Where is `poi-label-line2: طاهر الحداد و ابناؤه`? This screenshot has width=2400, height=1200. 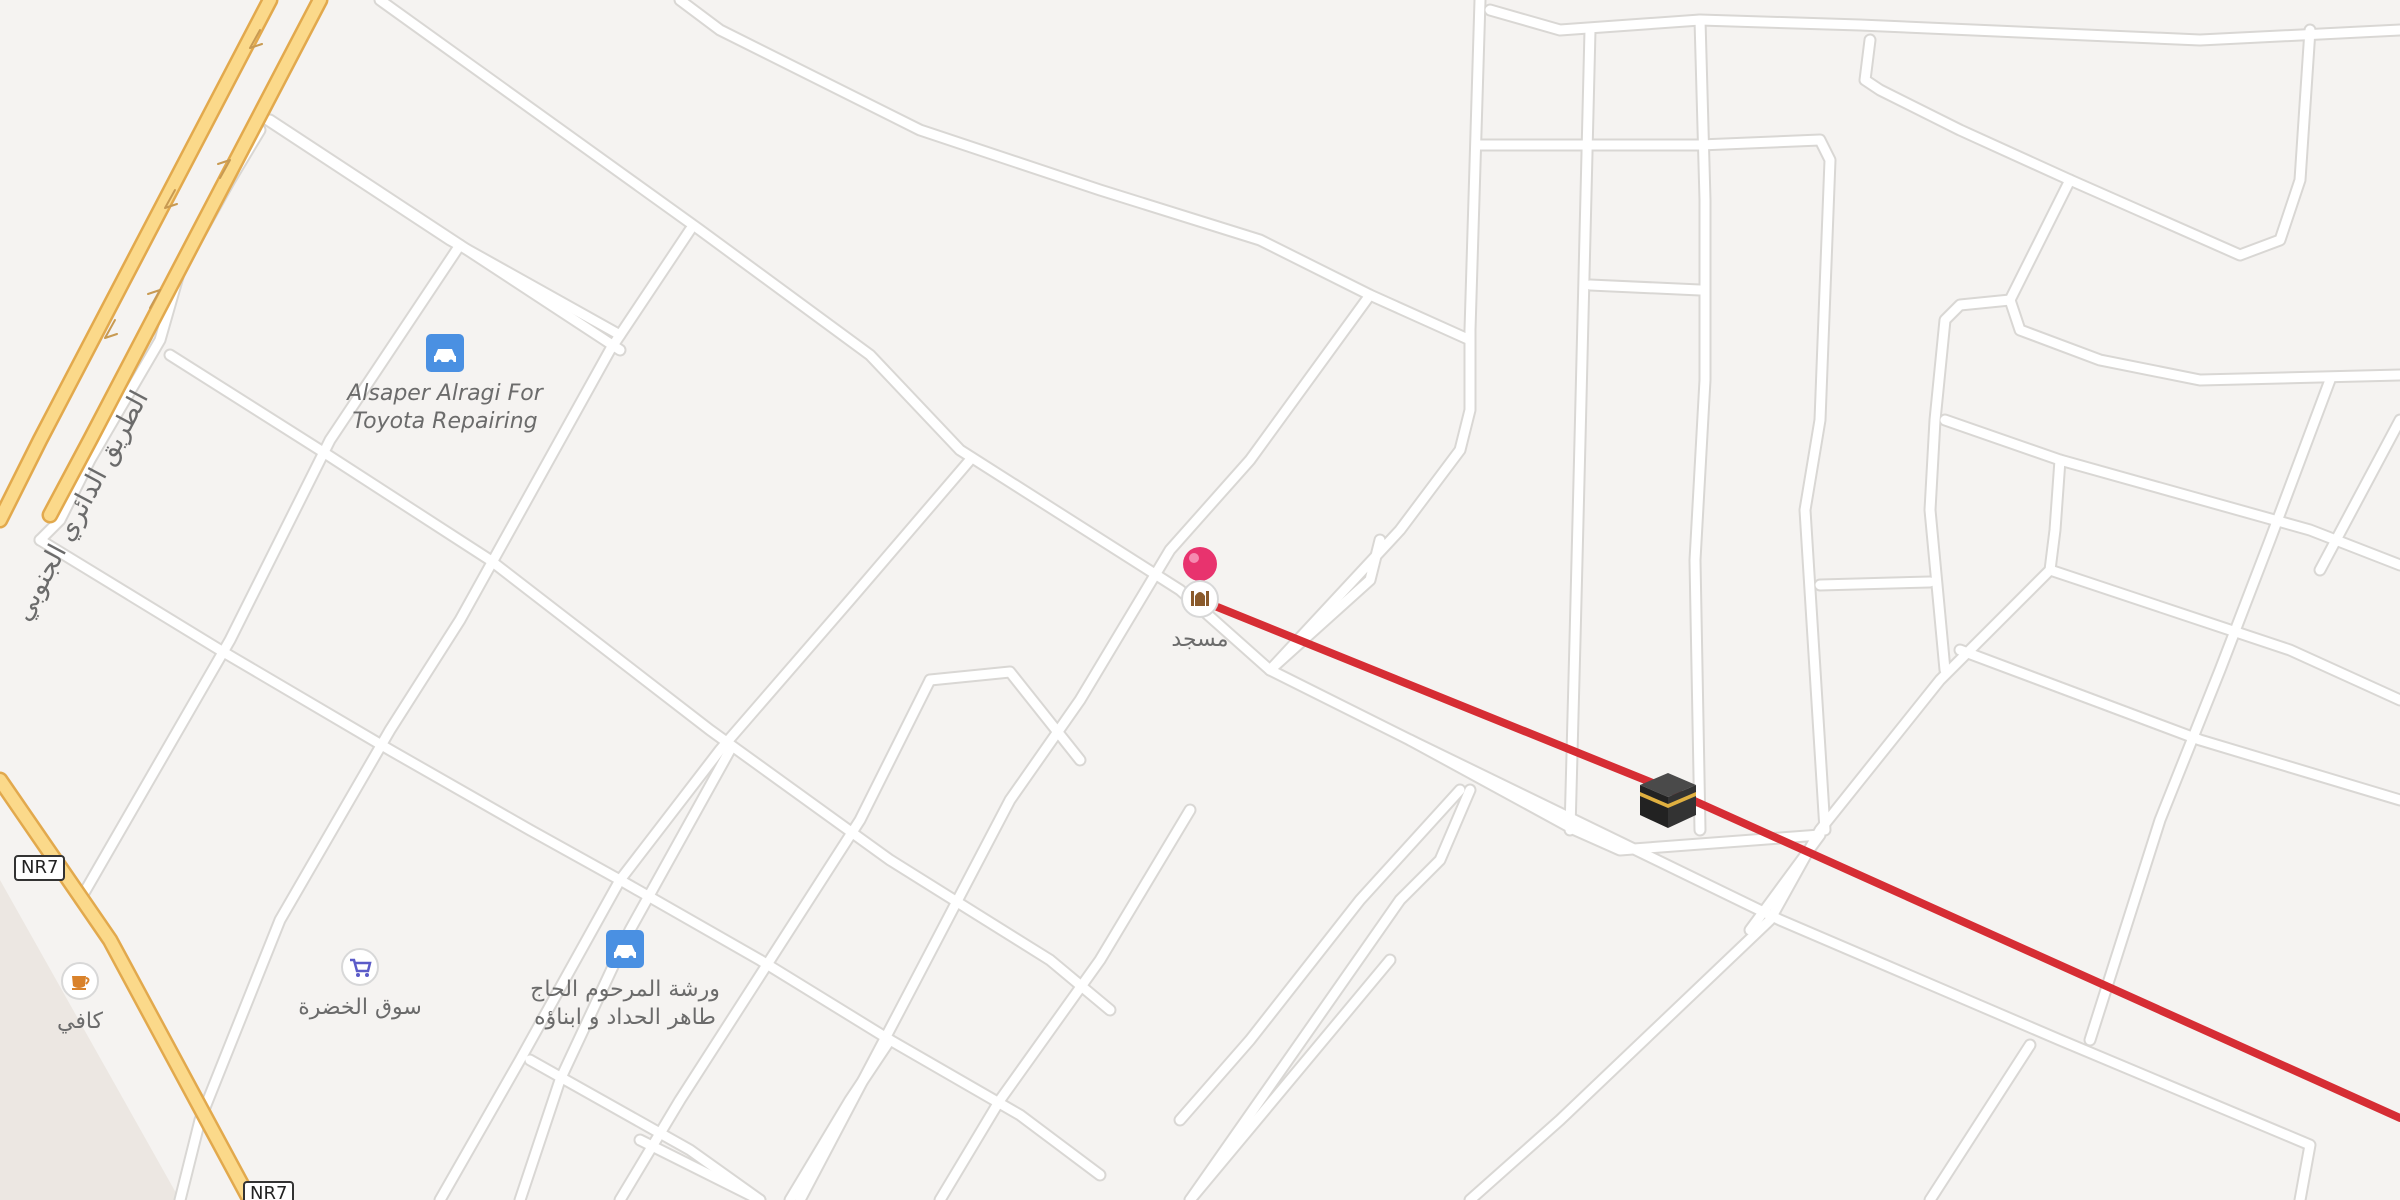 poi-label-line2: طاهر الحداد و ابناؤه is located at coordinates (625, 1017).